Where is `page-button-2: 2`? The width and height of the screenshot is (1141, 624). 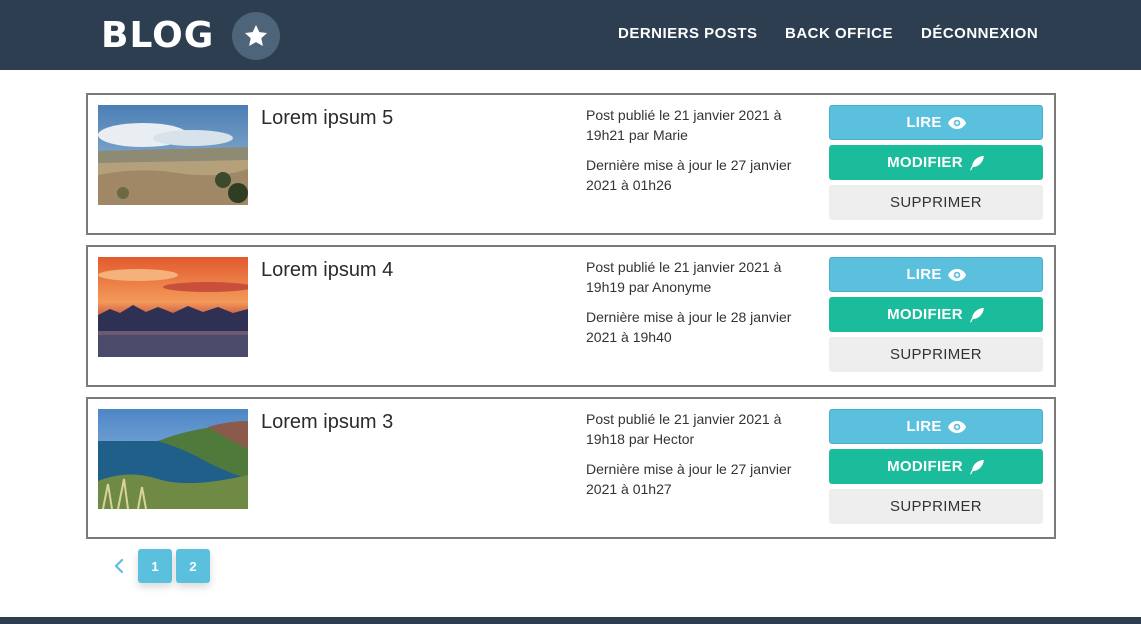
page-button-2: 2 is located at coordinates (193, 566).